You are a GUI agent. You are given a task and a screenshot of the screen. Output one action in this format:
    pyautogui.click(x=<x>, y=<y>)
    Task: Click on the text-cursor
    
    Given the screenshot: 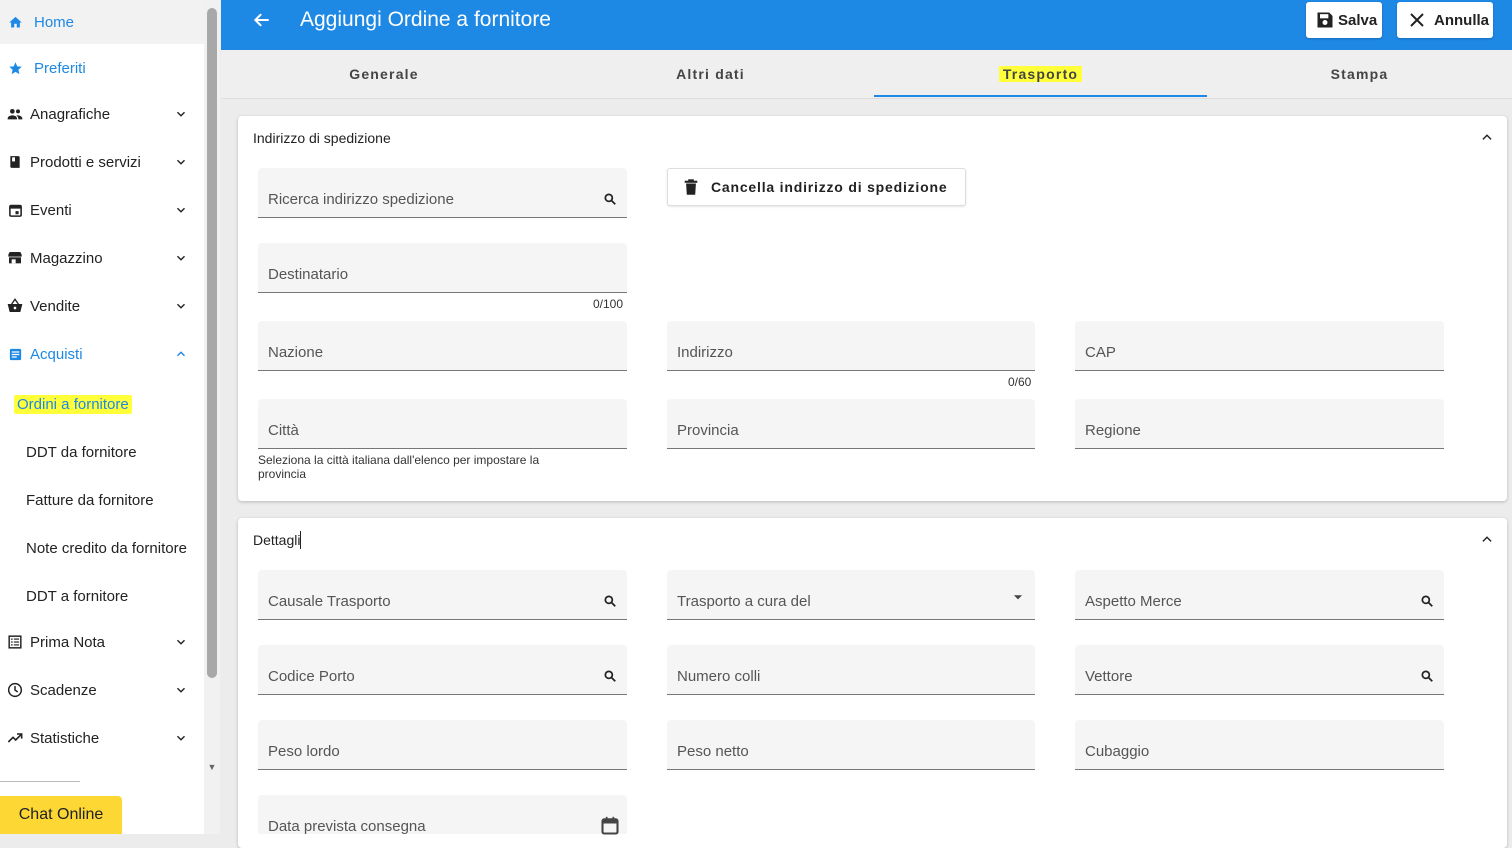 What is the action you would take?
    pyautogui.click(x=300, y=540)
    